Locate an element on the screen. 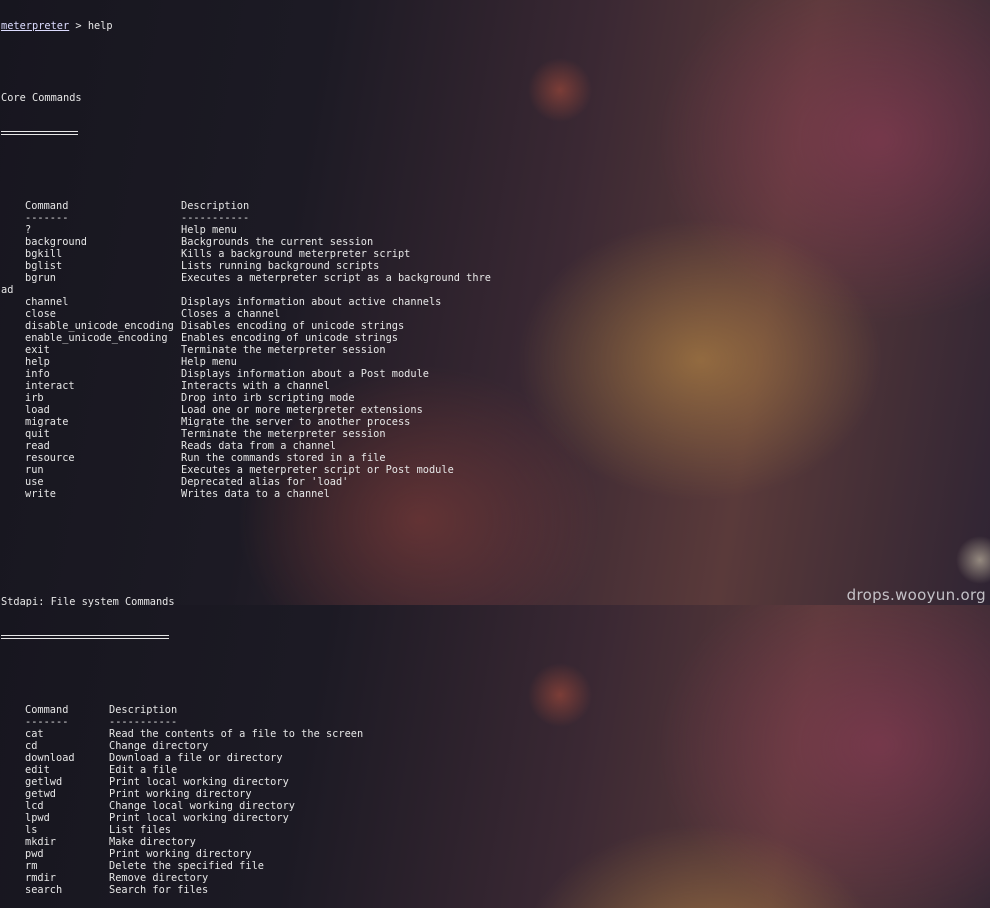 The width and height of the screenshot is (990, 908). command-name: mkdir is located at coordinates (40, 842).